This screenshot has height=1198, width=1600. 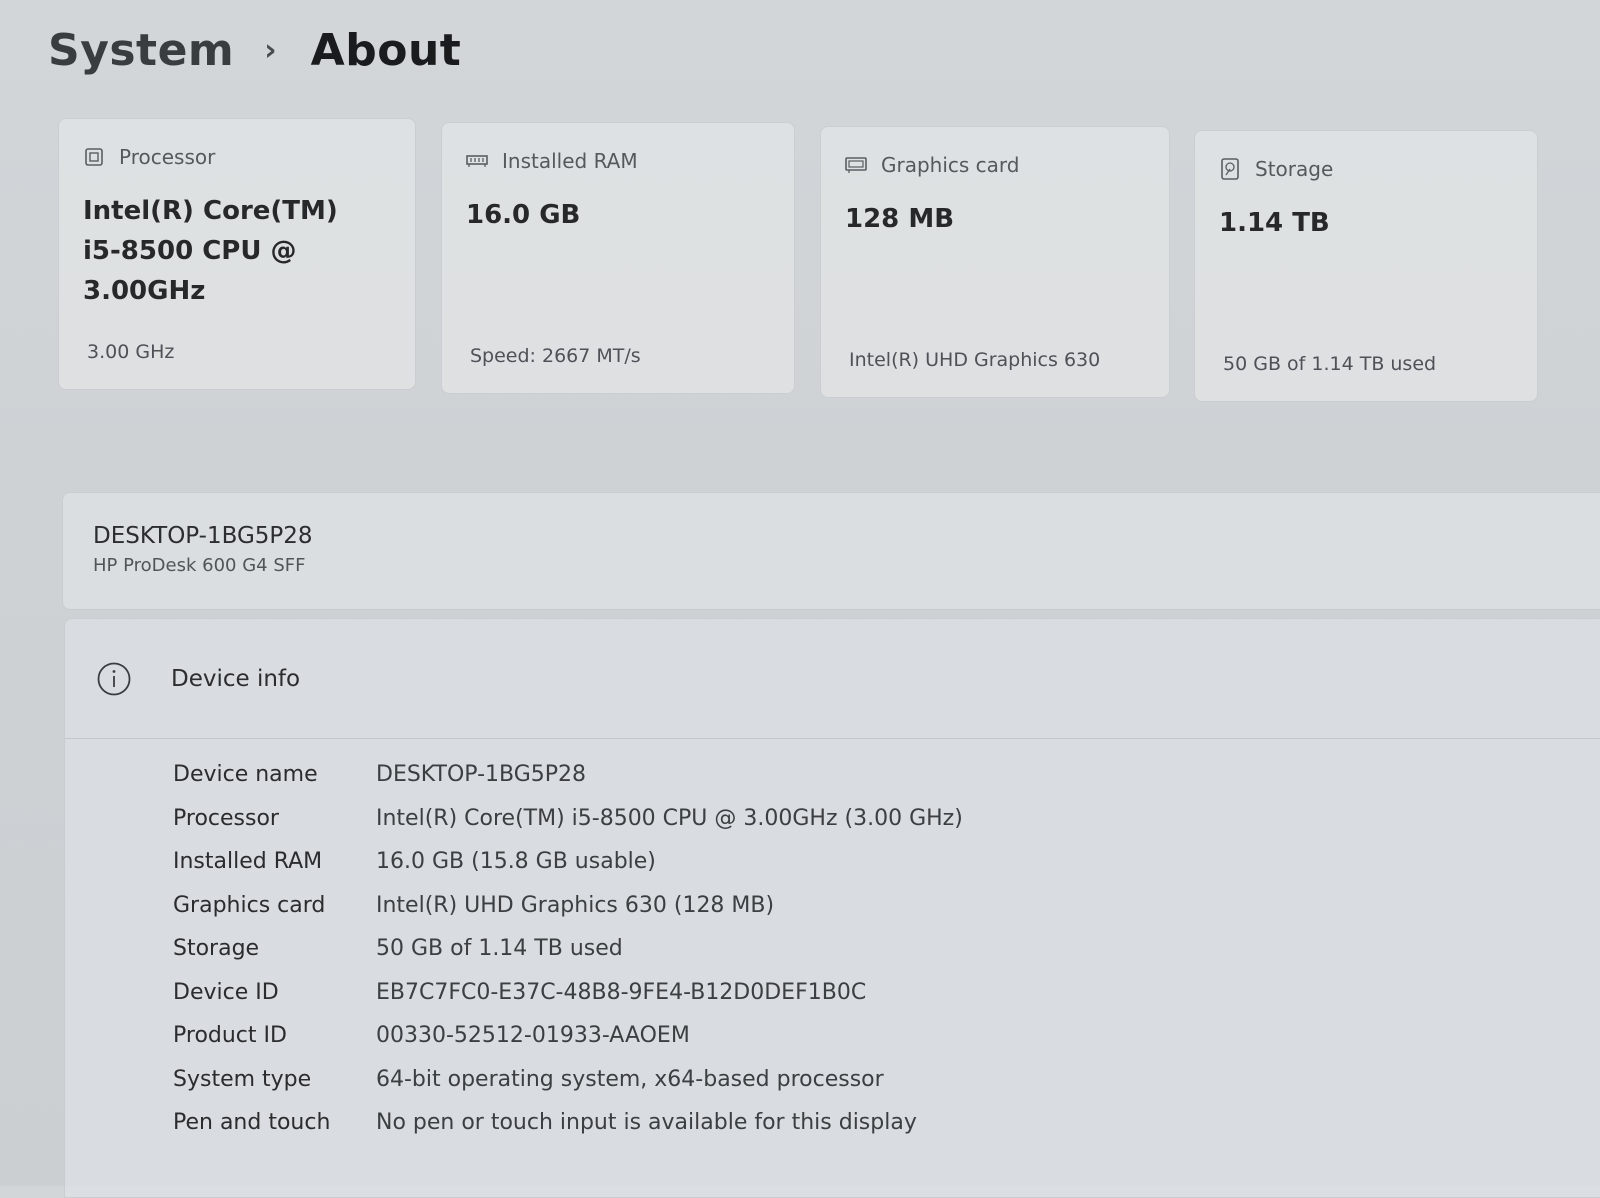 I want to click on processor-icon, so click(x=94, y=157).